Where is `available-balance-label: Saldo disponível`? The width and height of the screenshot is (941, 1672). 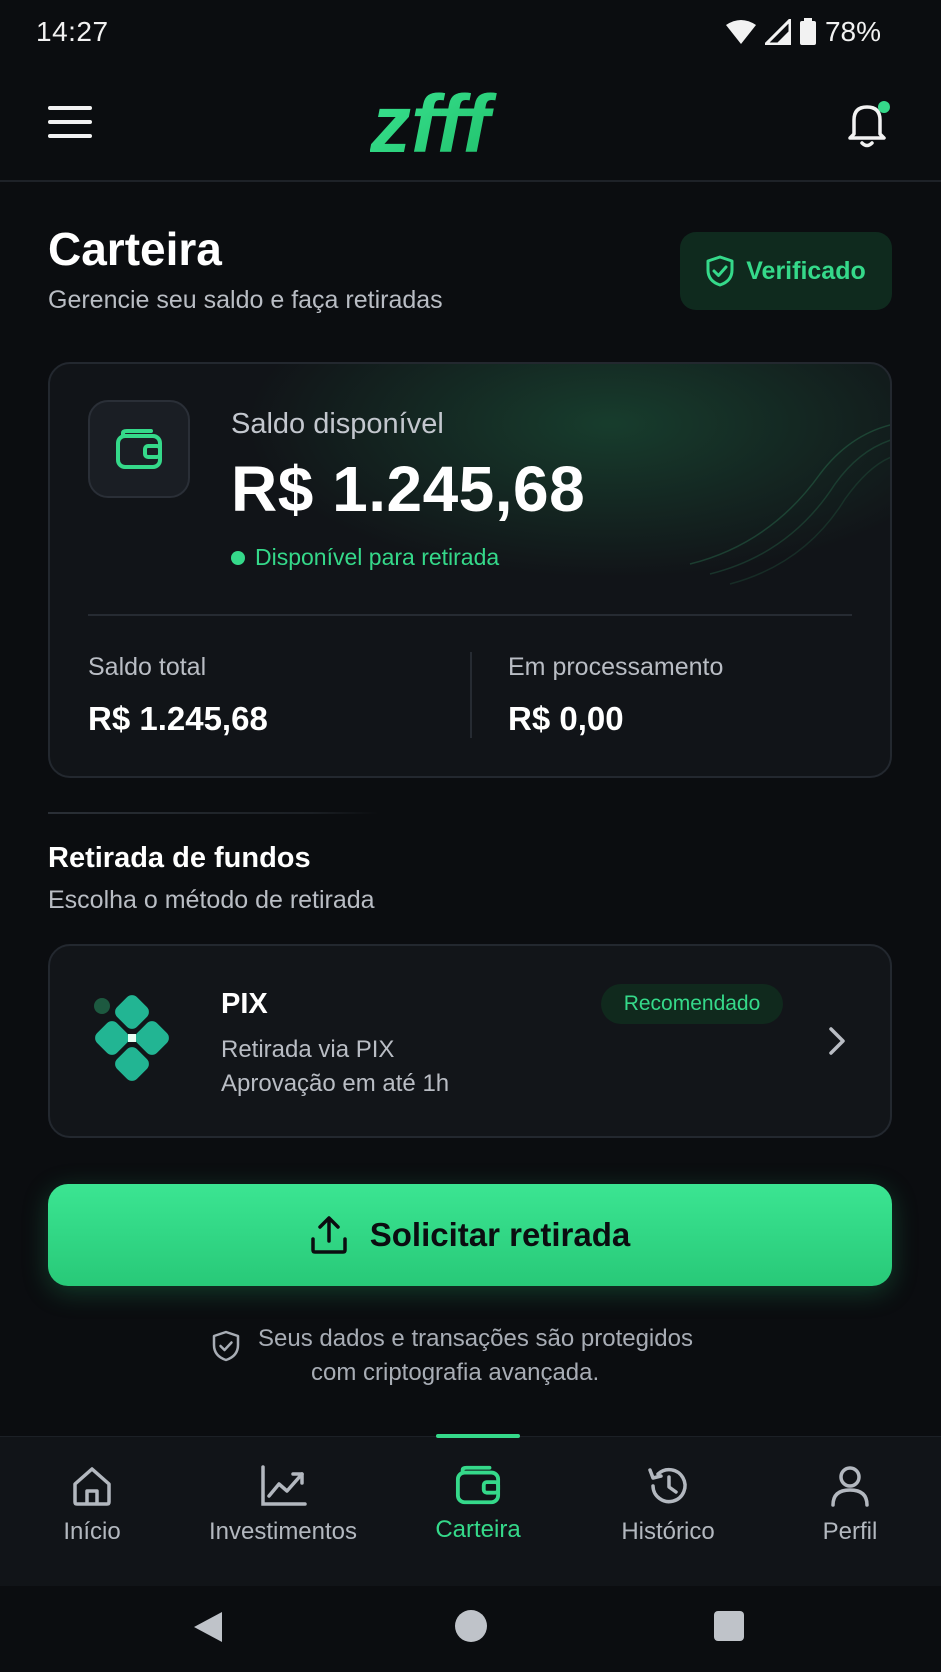 available-balance-label: Saldo disponível is located at coordinates (337, 424).